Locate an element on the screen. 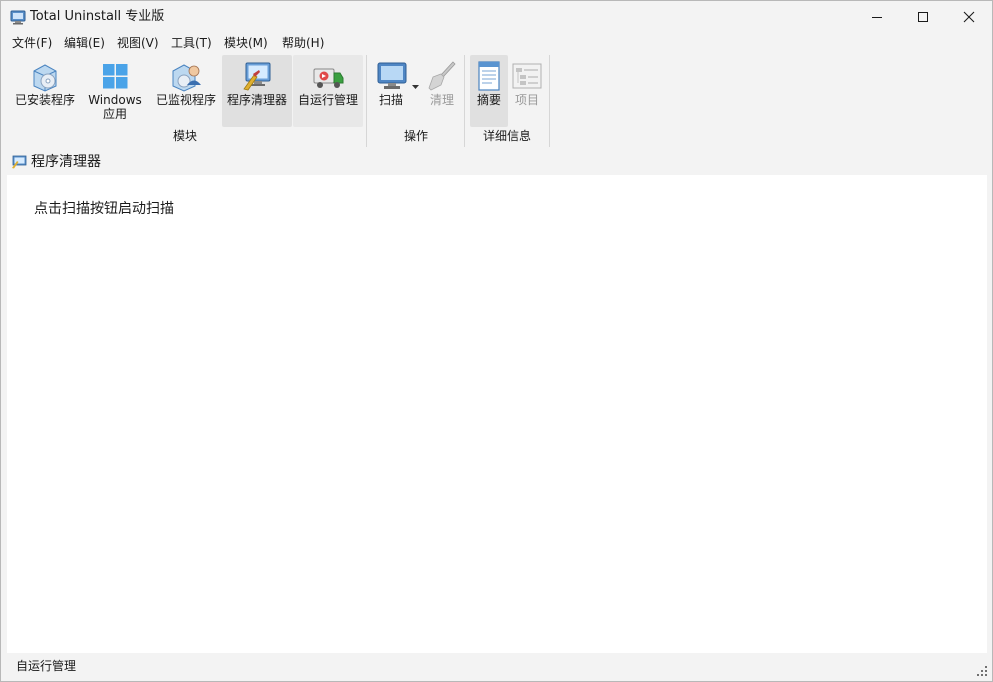 The image size is (993, 682). autorun-manager-icon is located at coordinates (328, 78).